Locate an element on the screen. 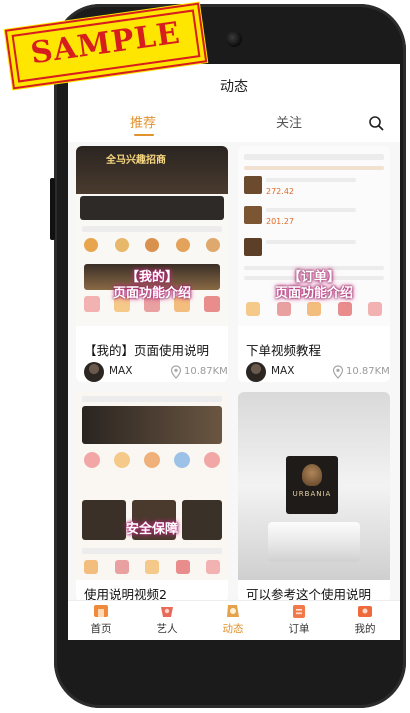  nav-moments: 动态 is located at coordinates (233, 620).